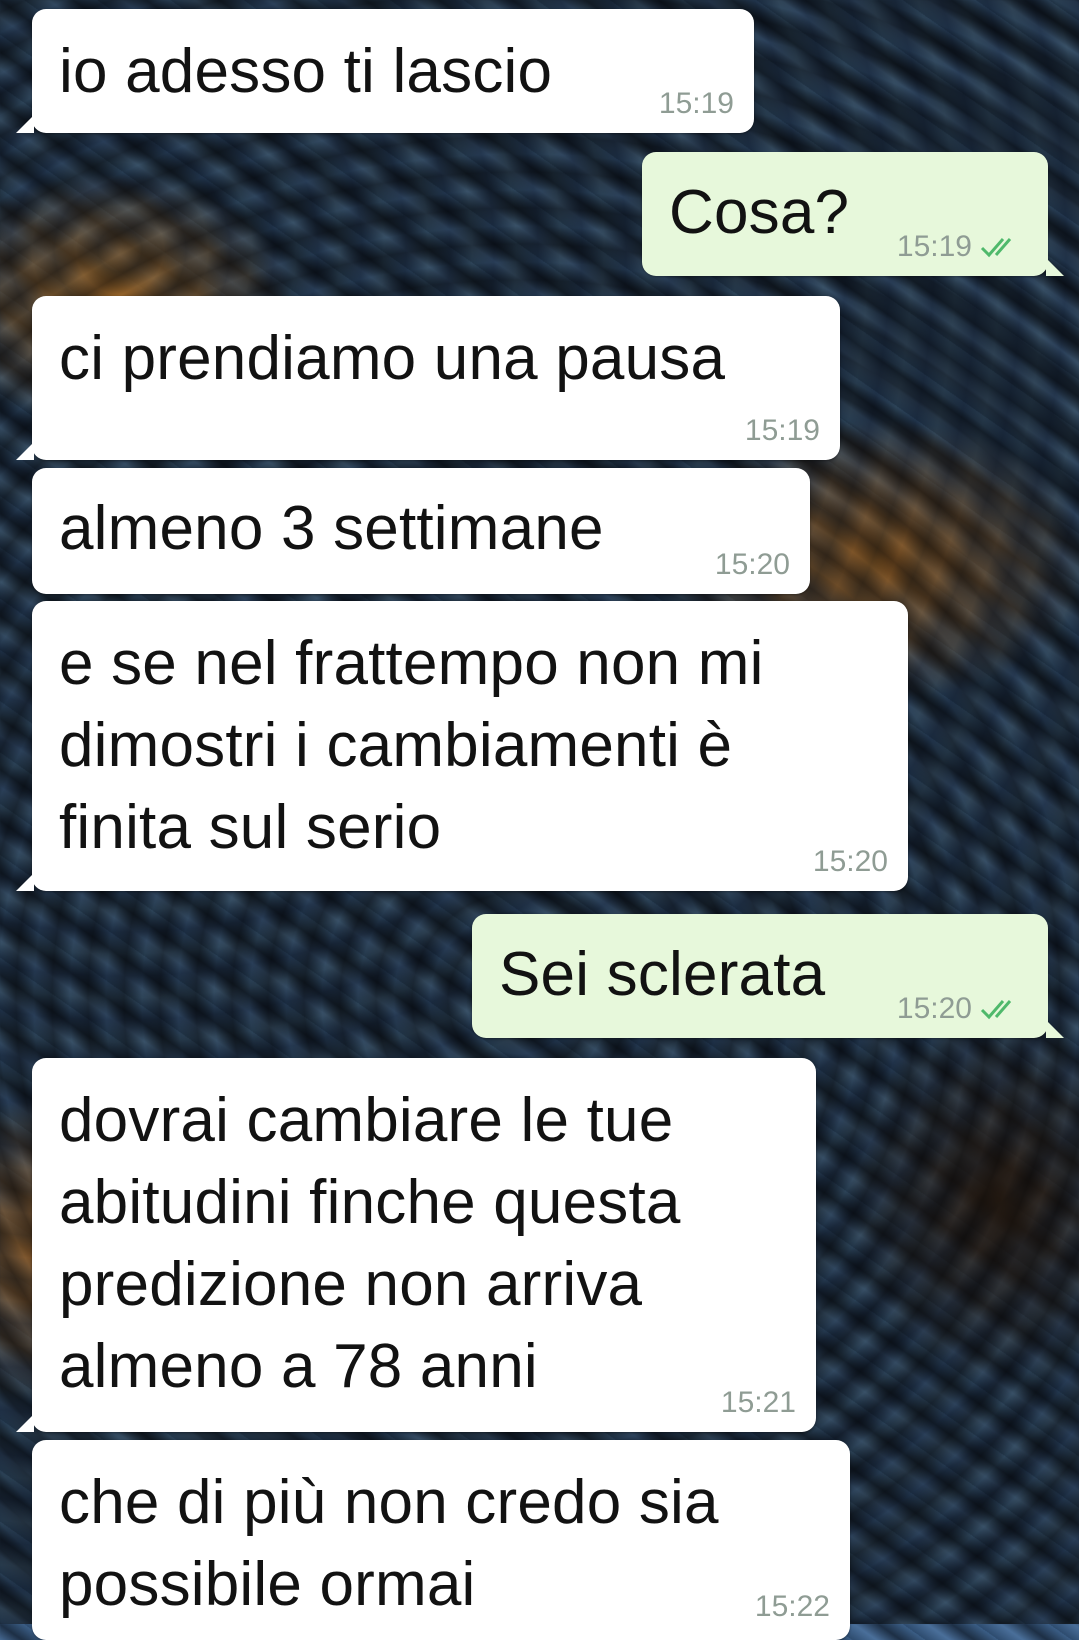 This screenshot has width=1079, height=1640. Describe the element at coordinates (759, 212) in the screenshot. I see `message-text: Cosa?` at that location.